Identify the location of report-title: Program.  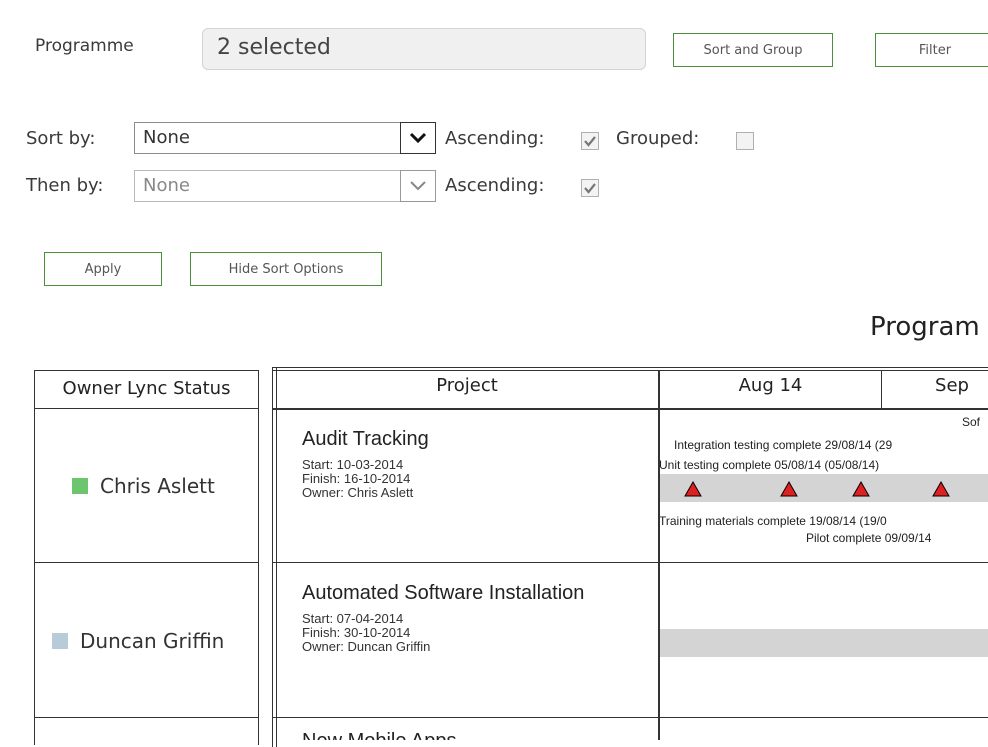
(925, 327).